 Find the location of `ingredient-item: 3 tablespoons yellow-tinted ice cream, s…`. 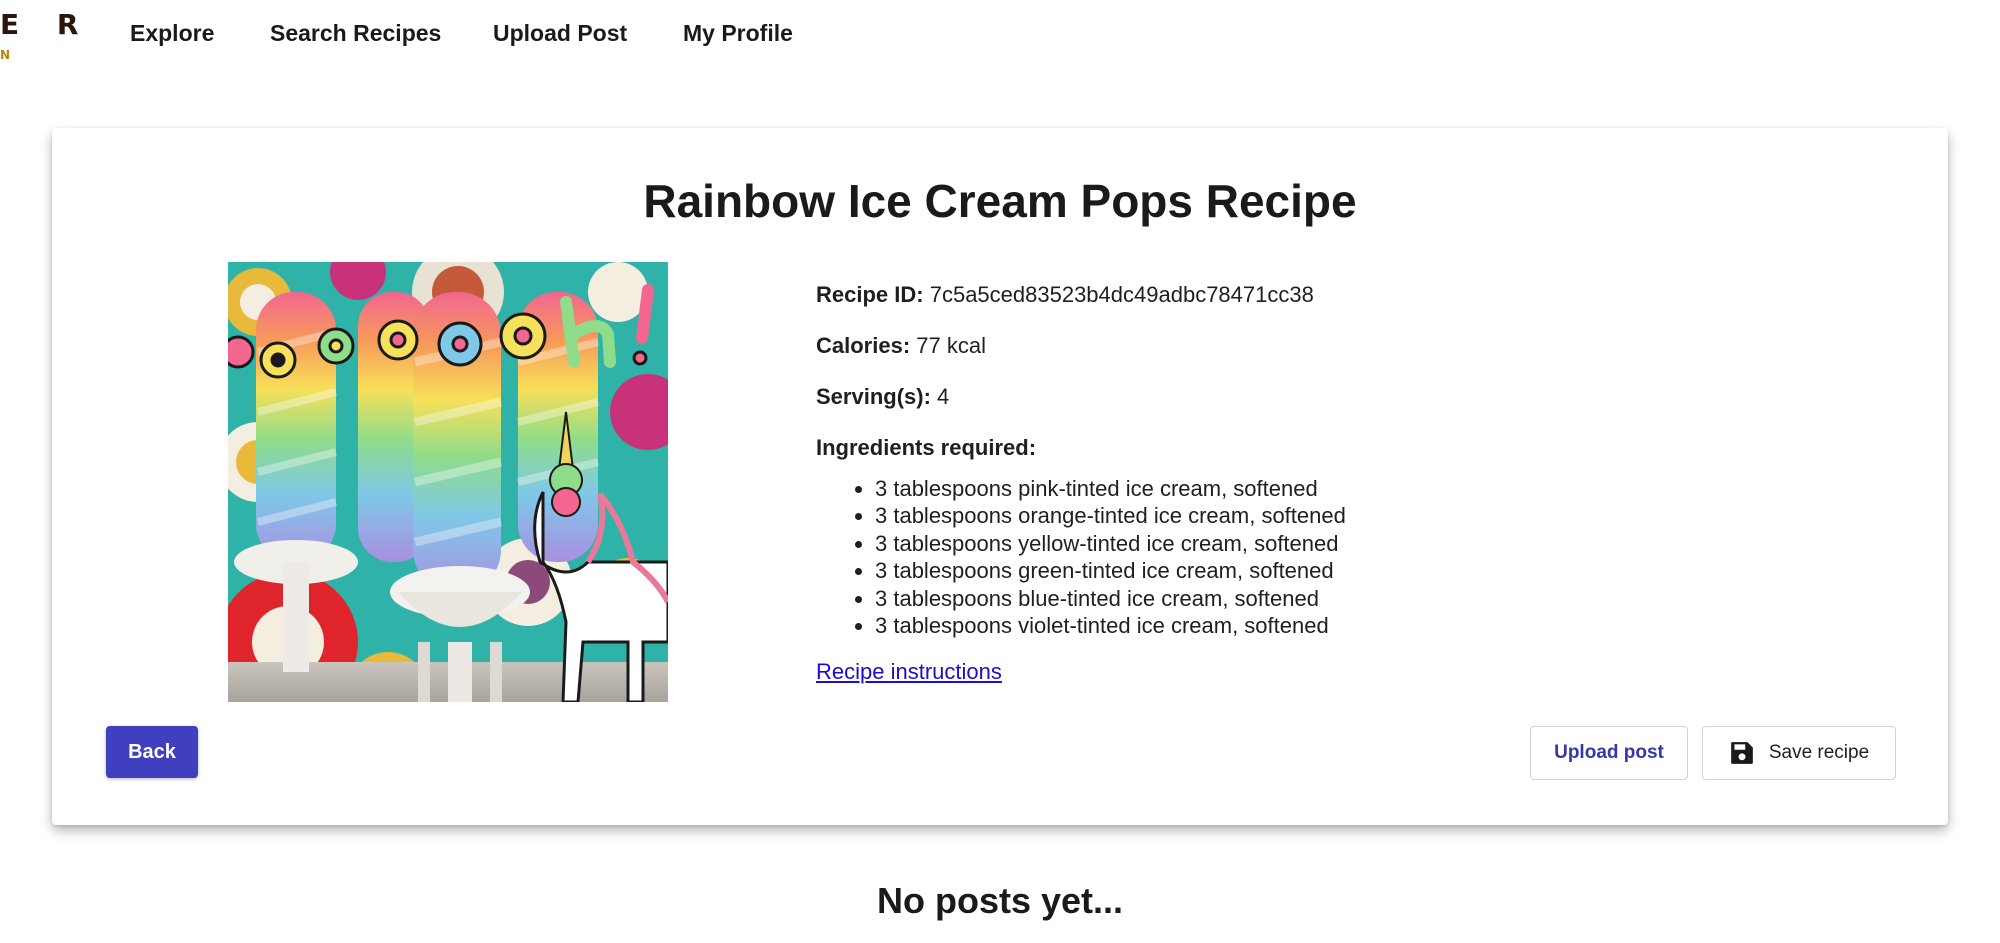

ingredient-item: 3 tablespoons yellow-tinted ice cream, s… is located at coordinates (1295, 543).